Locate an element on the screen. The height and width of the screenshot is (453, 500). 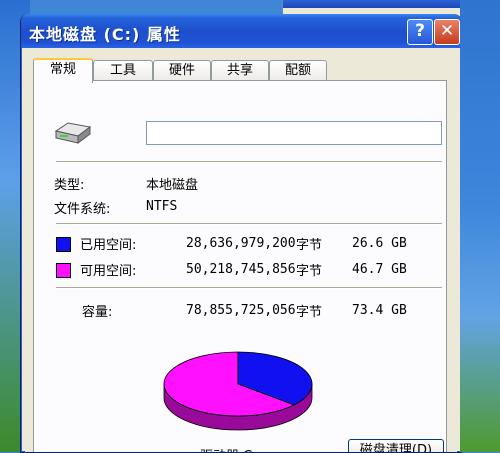
used-space-swatch is located at coordinates (63, 244).